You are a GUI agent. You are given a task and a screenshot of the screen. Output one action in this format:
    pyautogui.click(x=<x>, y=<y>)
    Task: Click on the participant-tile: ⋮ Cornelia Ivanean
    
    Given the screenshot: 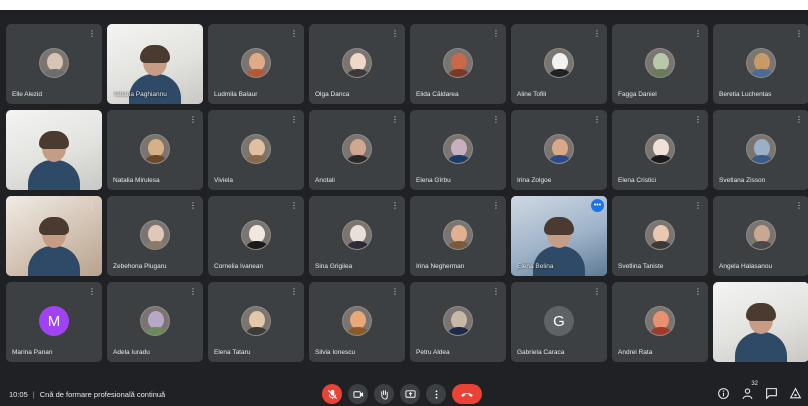 What is the action you would take?
    pyautogui.click(x=256, y=236)
    